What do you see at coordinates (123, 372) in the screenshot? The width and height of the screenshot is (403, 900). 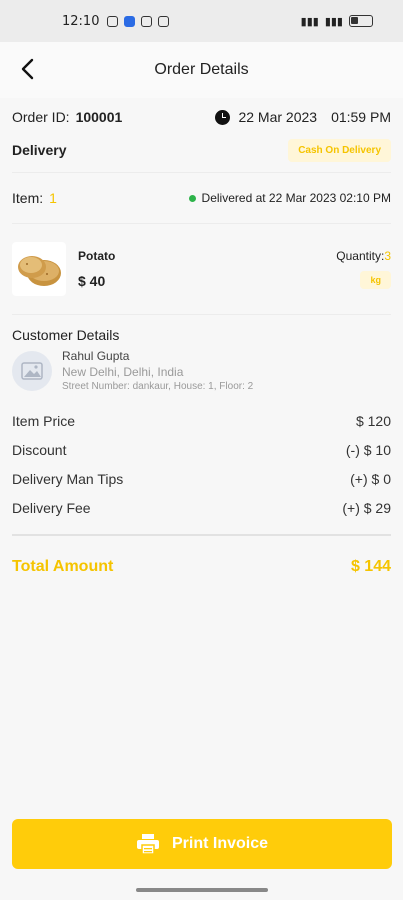 I see `customer-address: New Delhi, Delhi, India` at bounding box center [123, 372].